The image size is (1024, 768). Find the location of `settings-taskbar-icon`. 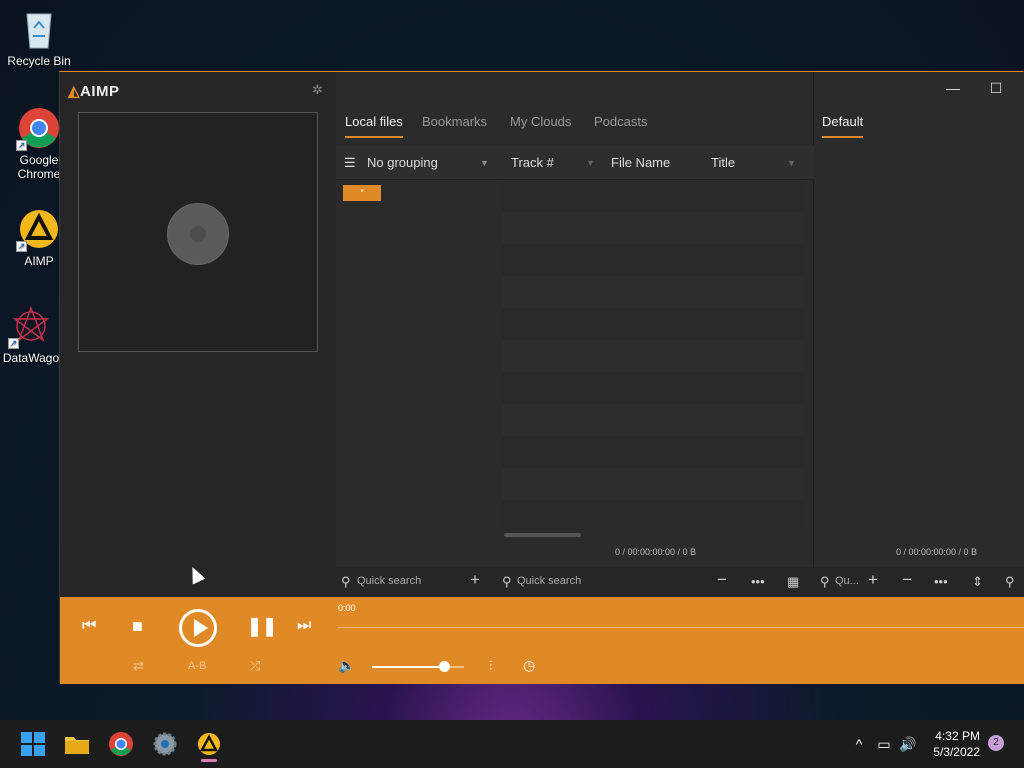

settings-taskbar-icon is located at coordinates (165, 744).